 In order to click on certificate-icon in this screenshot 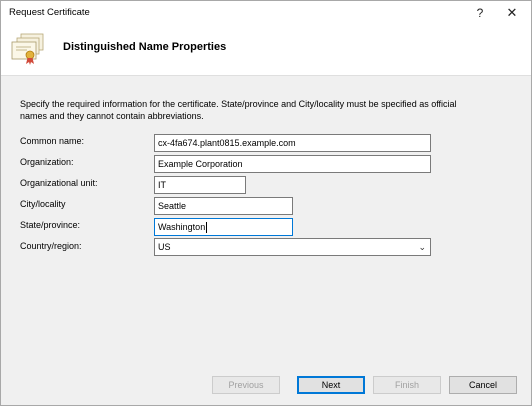, I will do `click(27, 49)`.